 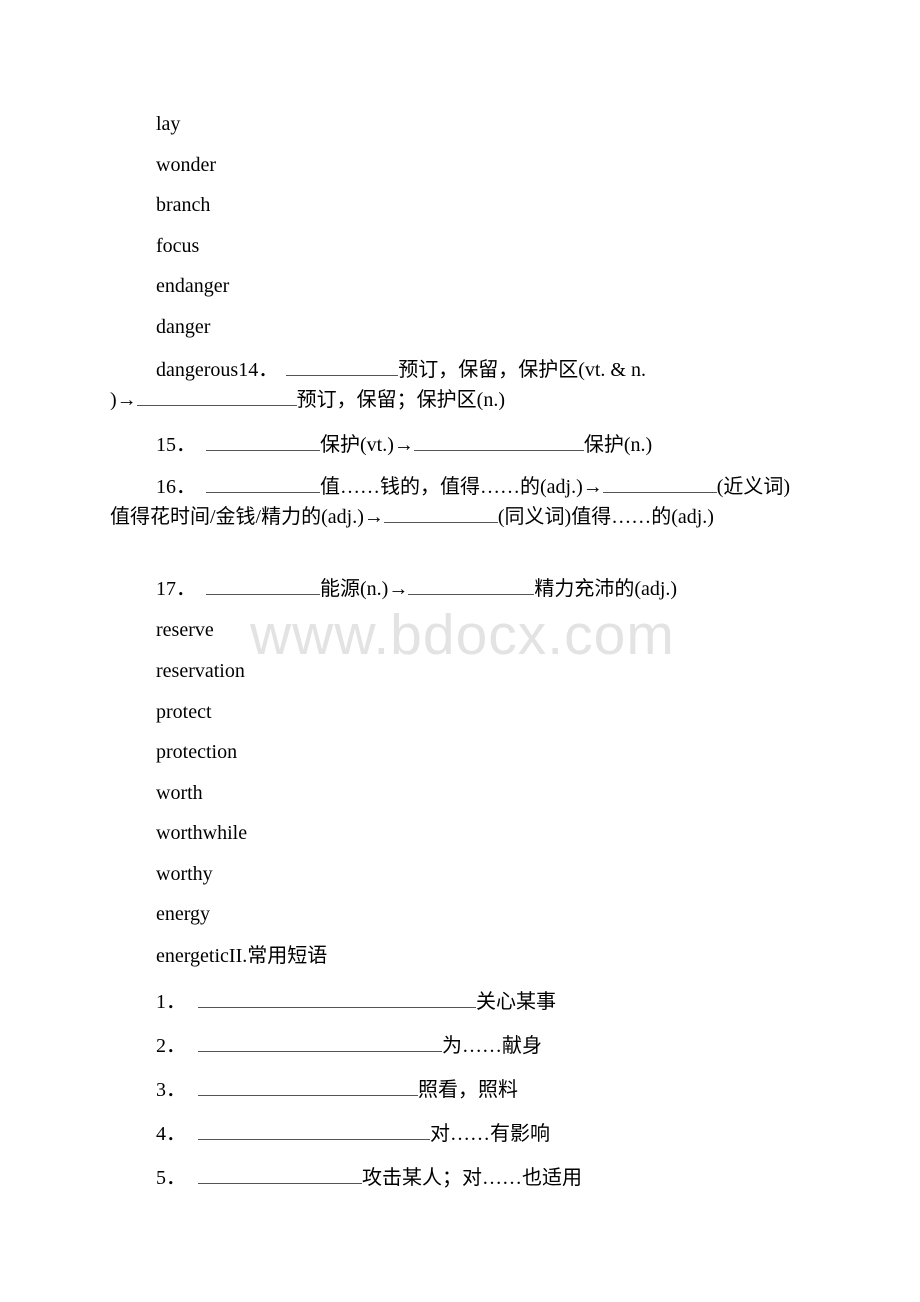 What do you see at coordinates (197, 752) in the screenshot?
I see `word-item: protection` at bounding box center [197, 752].